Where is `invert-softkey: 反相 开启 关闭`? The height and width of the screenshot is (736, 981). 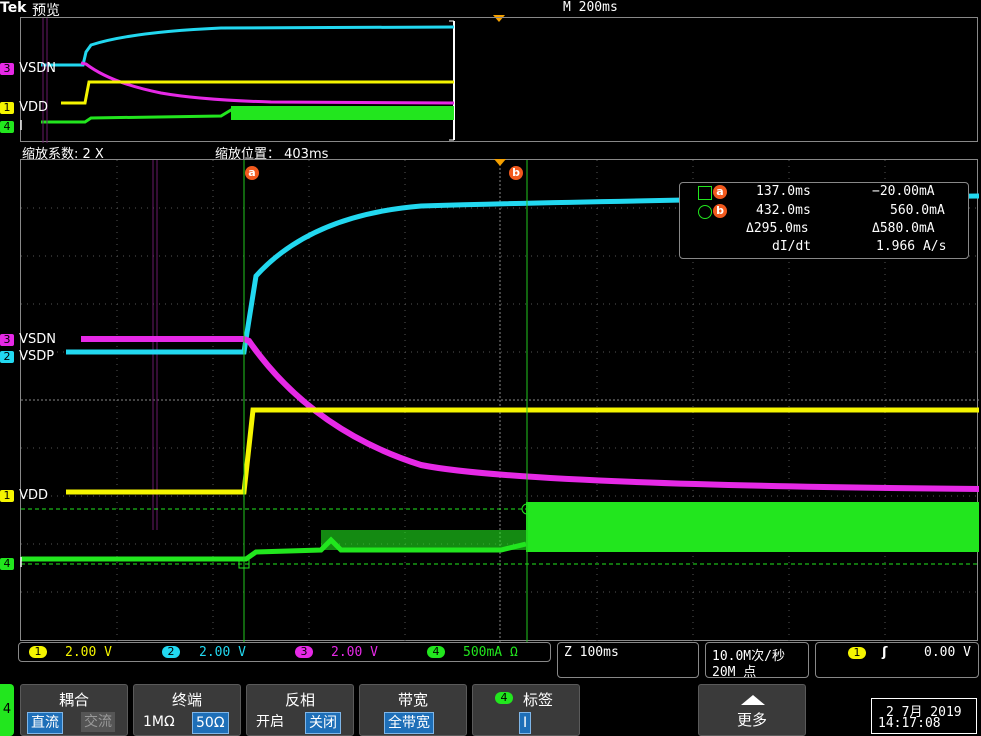
invert-softkey: 反相 开启 关闭 is located at coordinates (300, 710).